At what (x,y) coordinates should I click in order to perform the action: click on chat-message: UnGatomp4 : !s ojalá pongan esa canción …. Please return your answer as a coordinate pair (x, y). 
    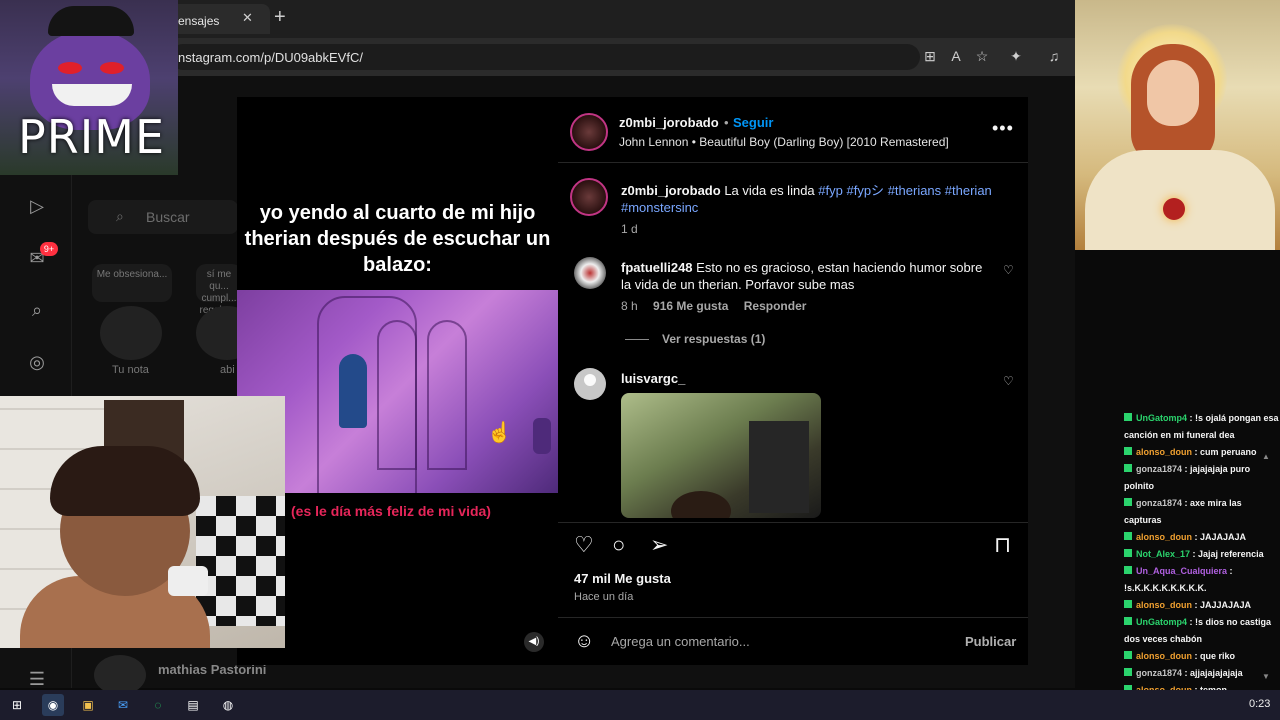
    Looking at the image, I should click on (1202, 427).